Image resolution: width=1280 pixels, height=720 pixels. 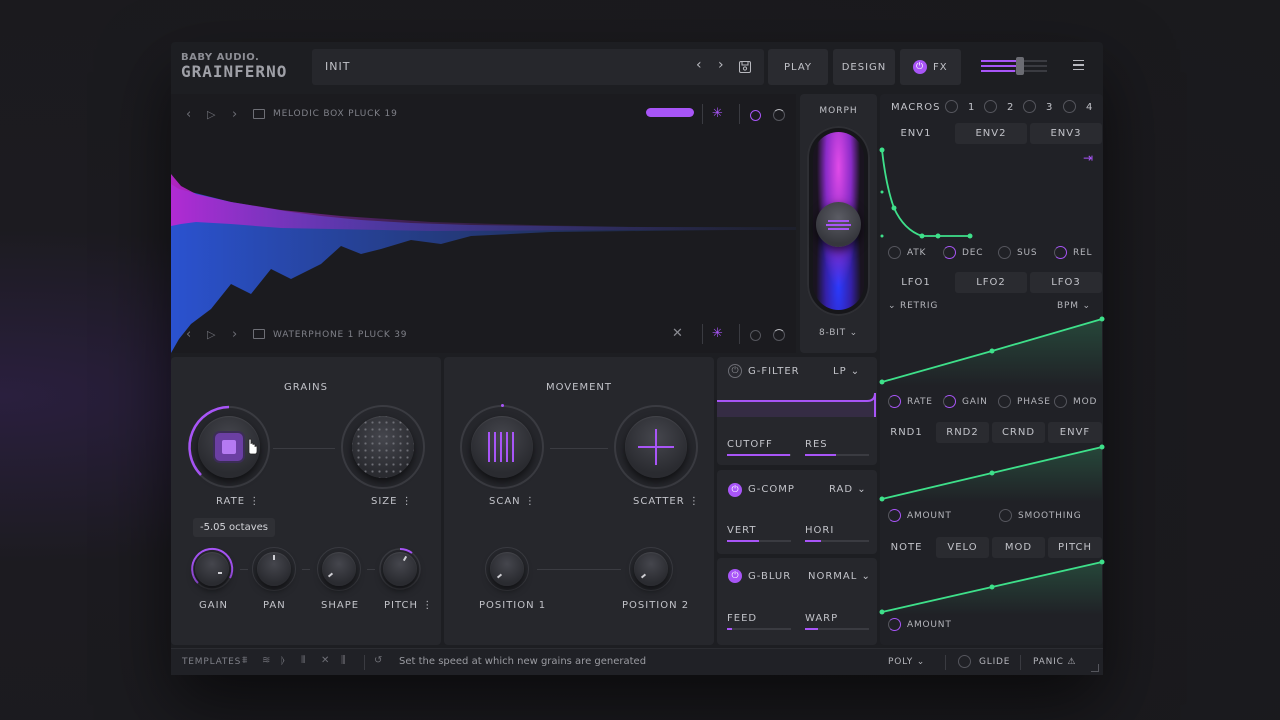 I want to click on tab-lfo2: LFO2, so click(x=991, y=282).